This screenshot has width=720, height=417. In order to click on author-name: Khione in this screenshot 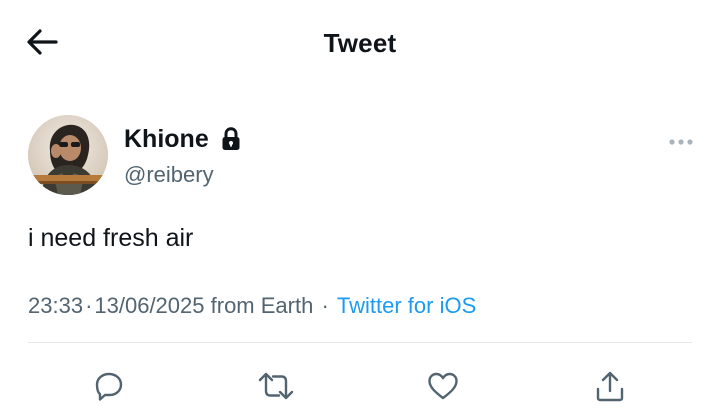, I will do `click(166, 139)`.